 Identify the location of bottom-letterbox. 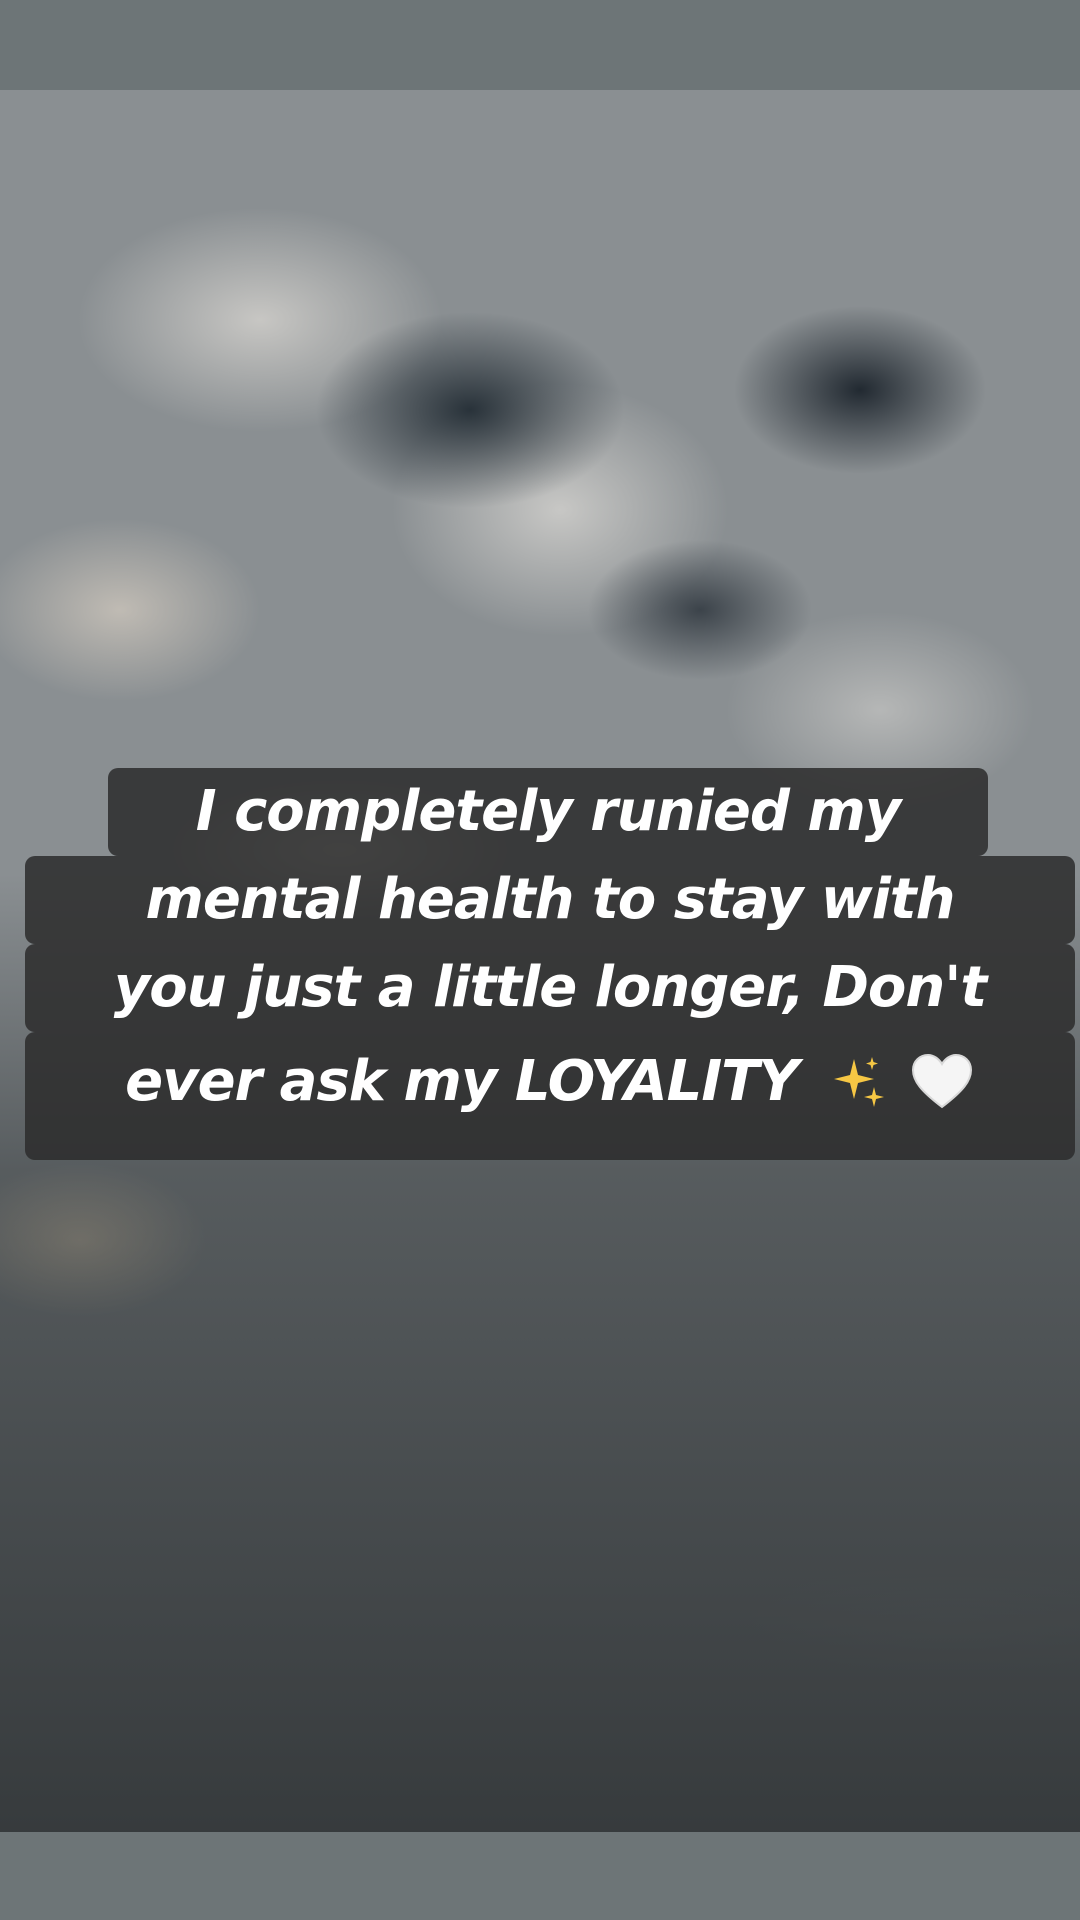
(540, 1876).